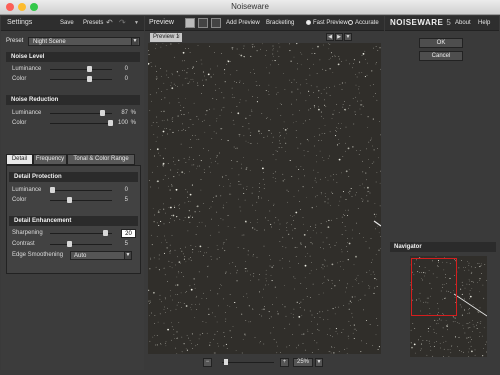 This screenshot has height=375, width=500. What do you see at coordinates (190, 23) in the screenshot?
I see `single-view-icon` at bounding box center [190, 23].